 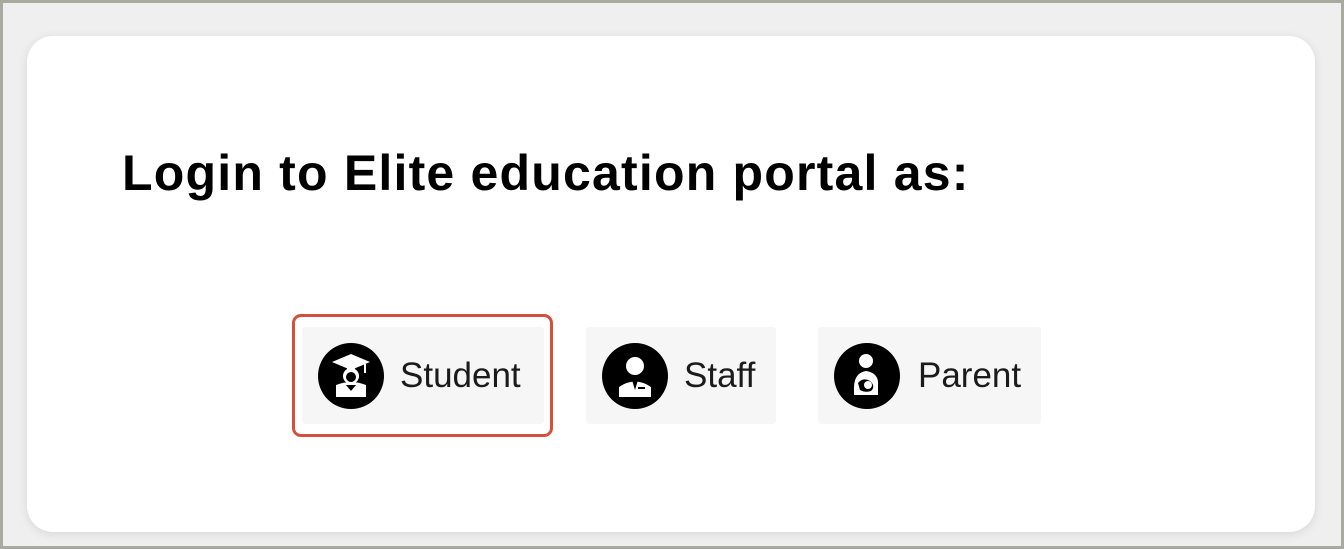 I want to click on staff-person-icon, so click(x=635, y=375).